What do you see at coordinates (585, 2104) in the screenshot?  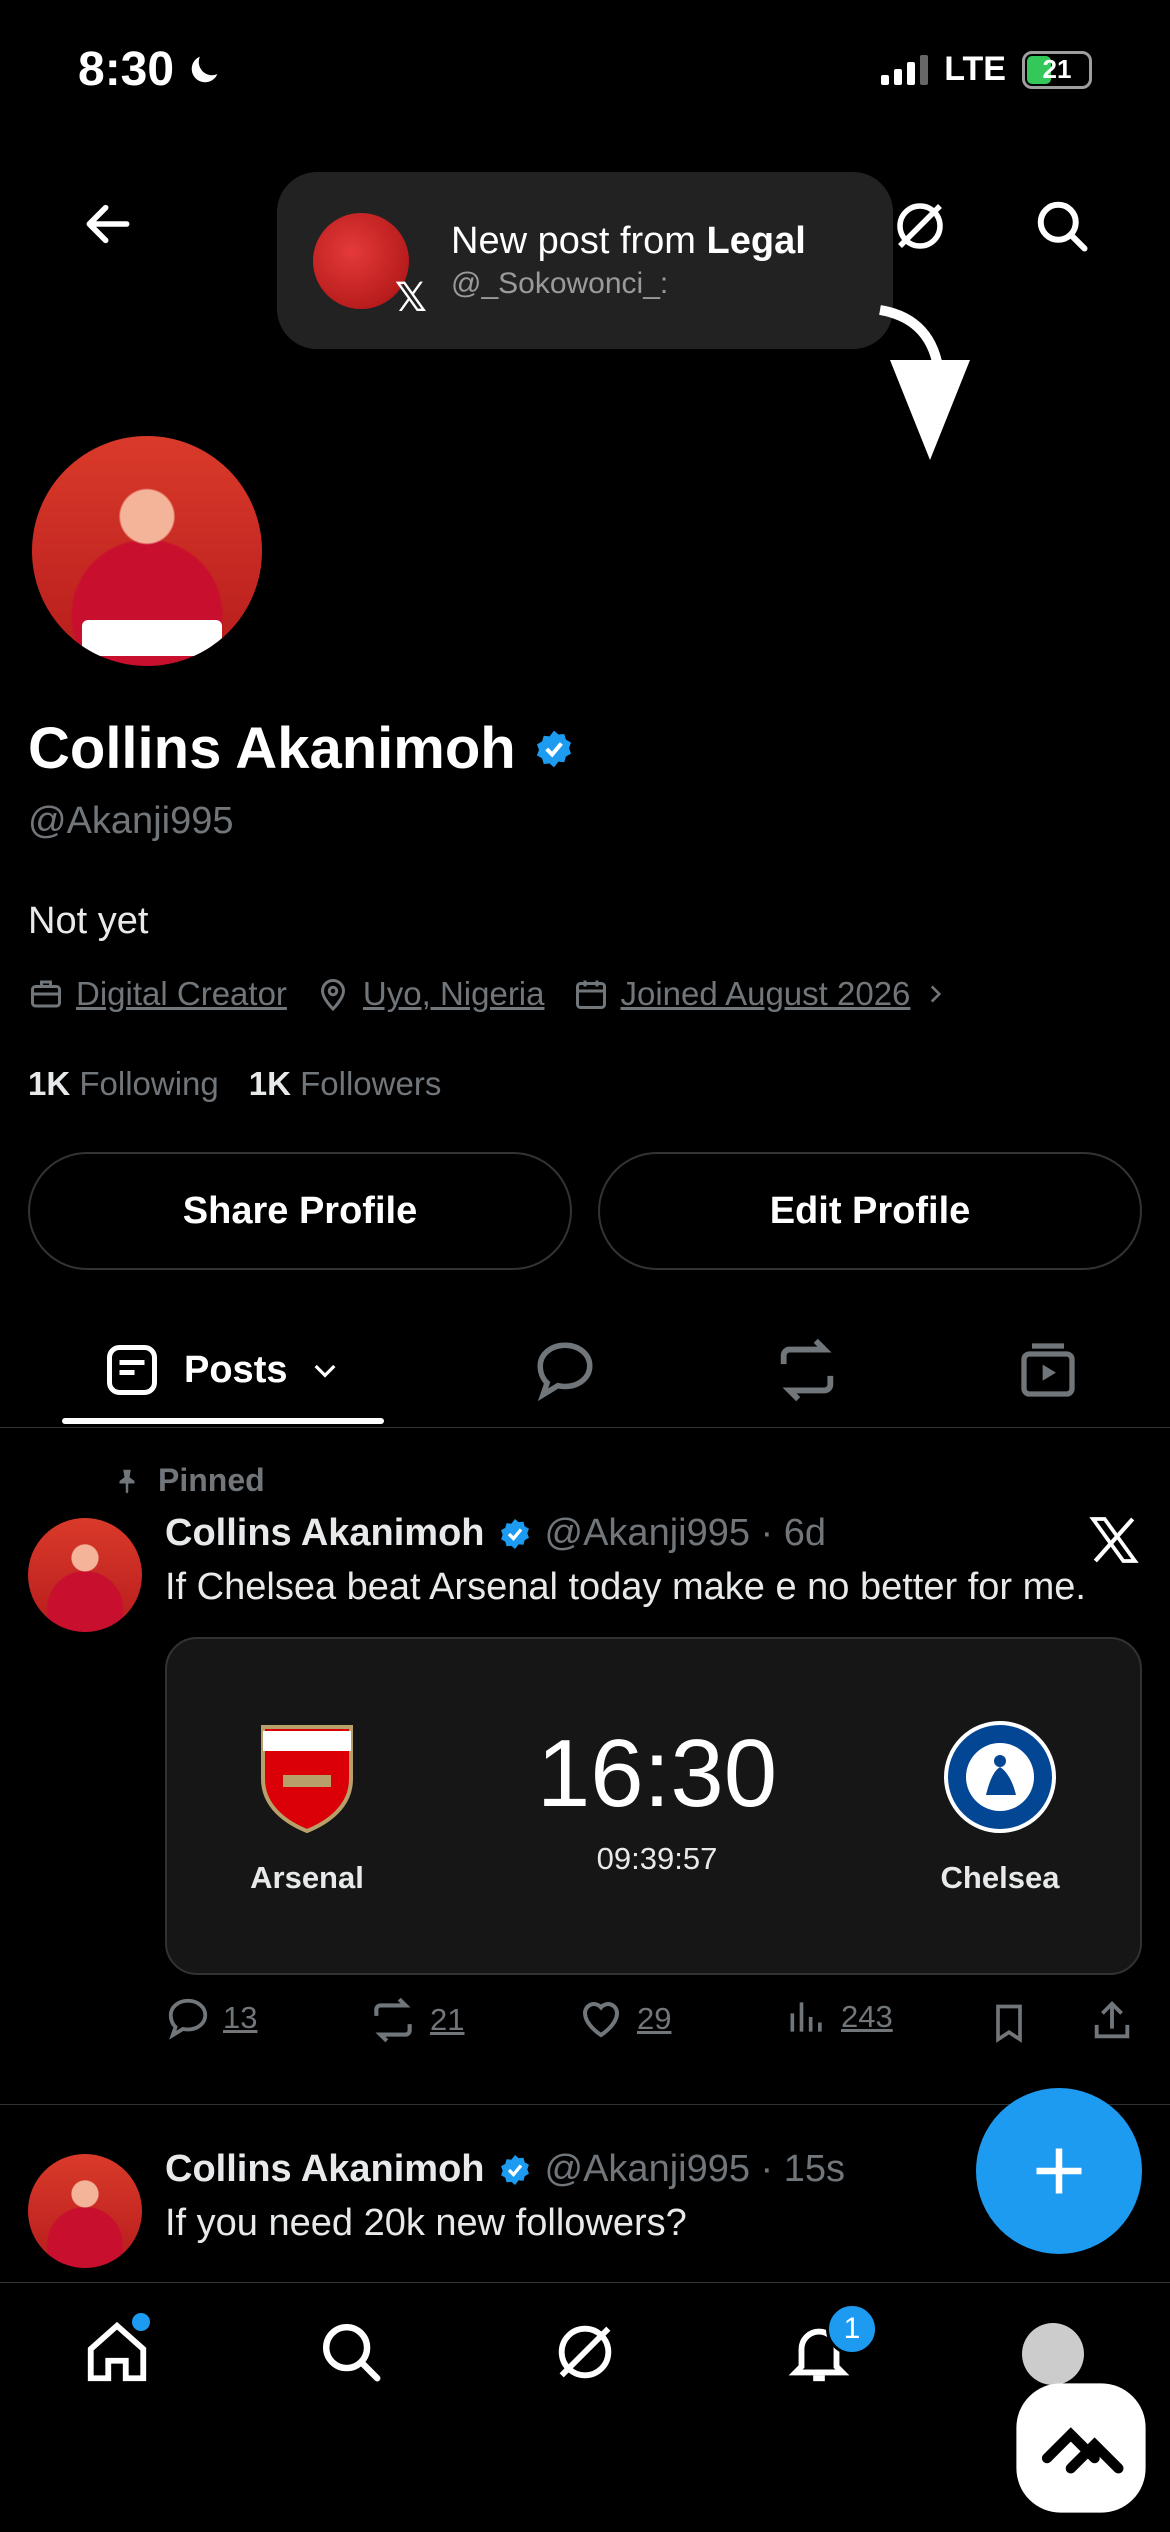 I see `post-divider` at bounding box center [585, 2104].